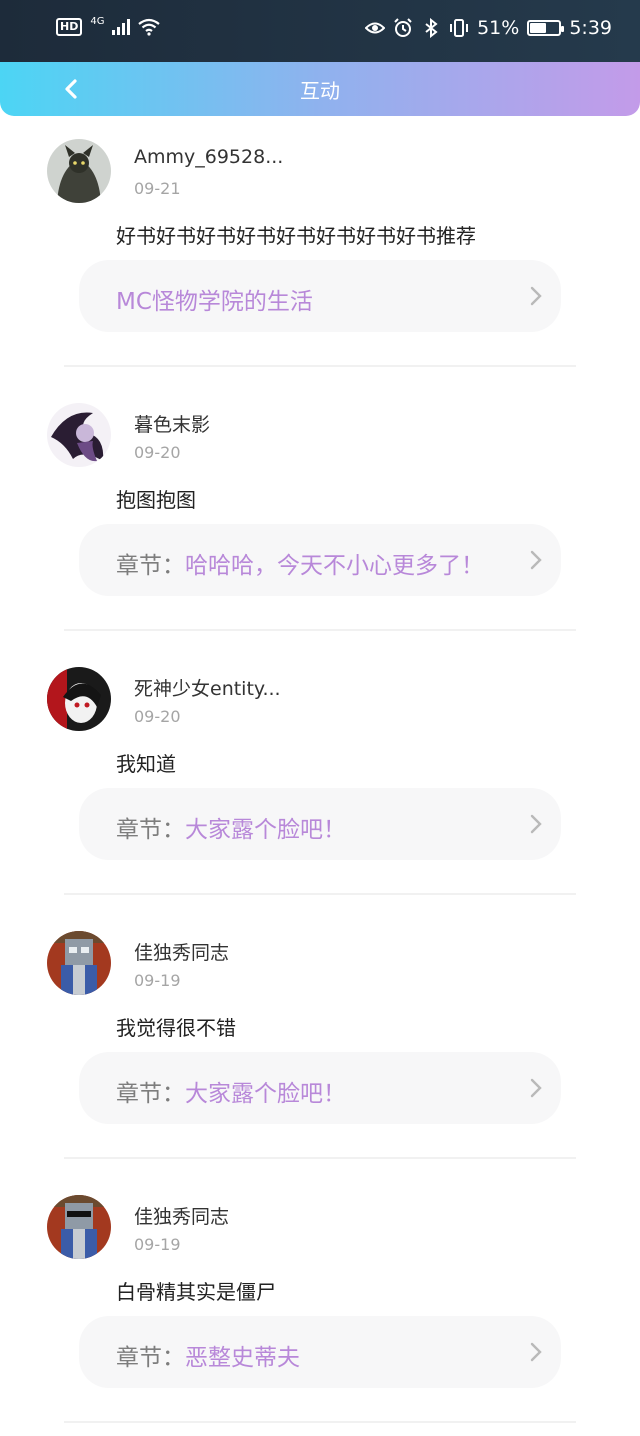 This screenshot has width=640, height=1436. I want to click on page-title: 互动, so click(320, 91).